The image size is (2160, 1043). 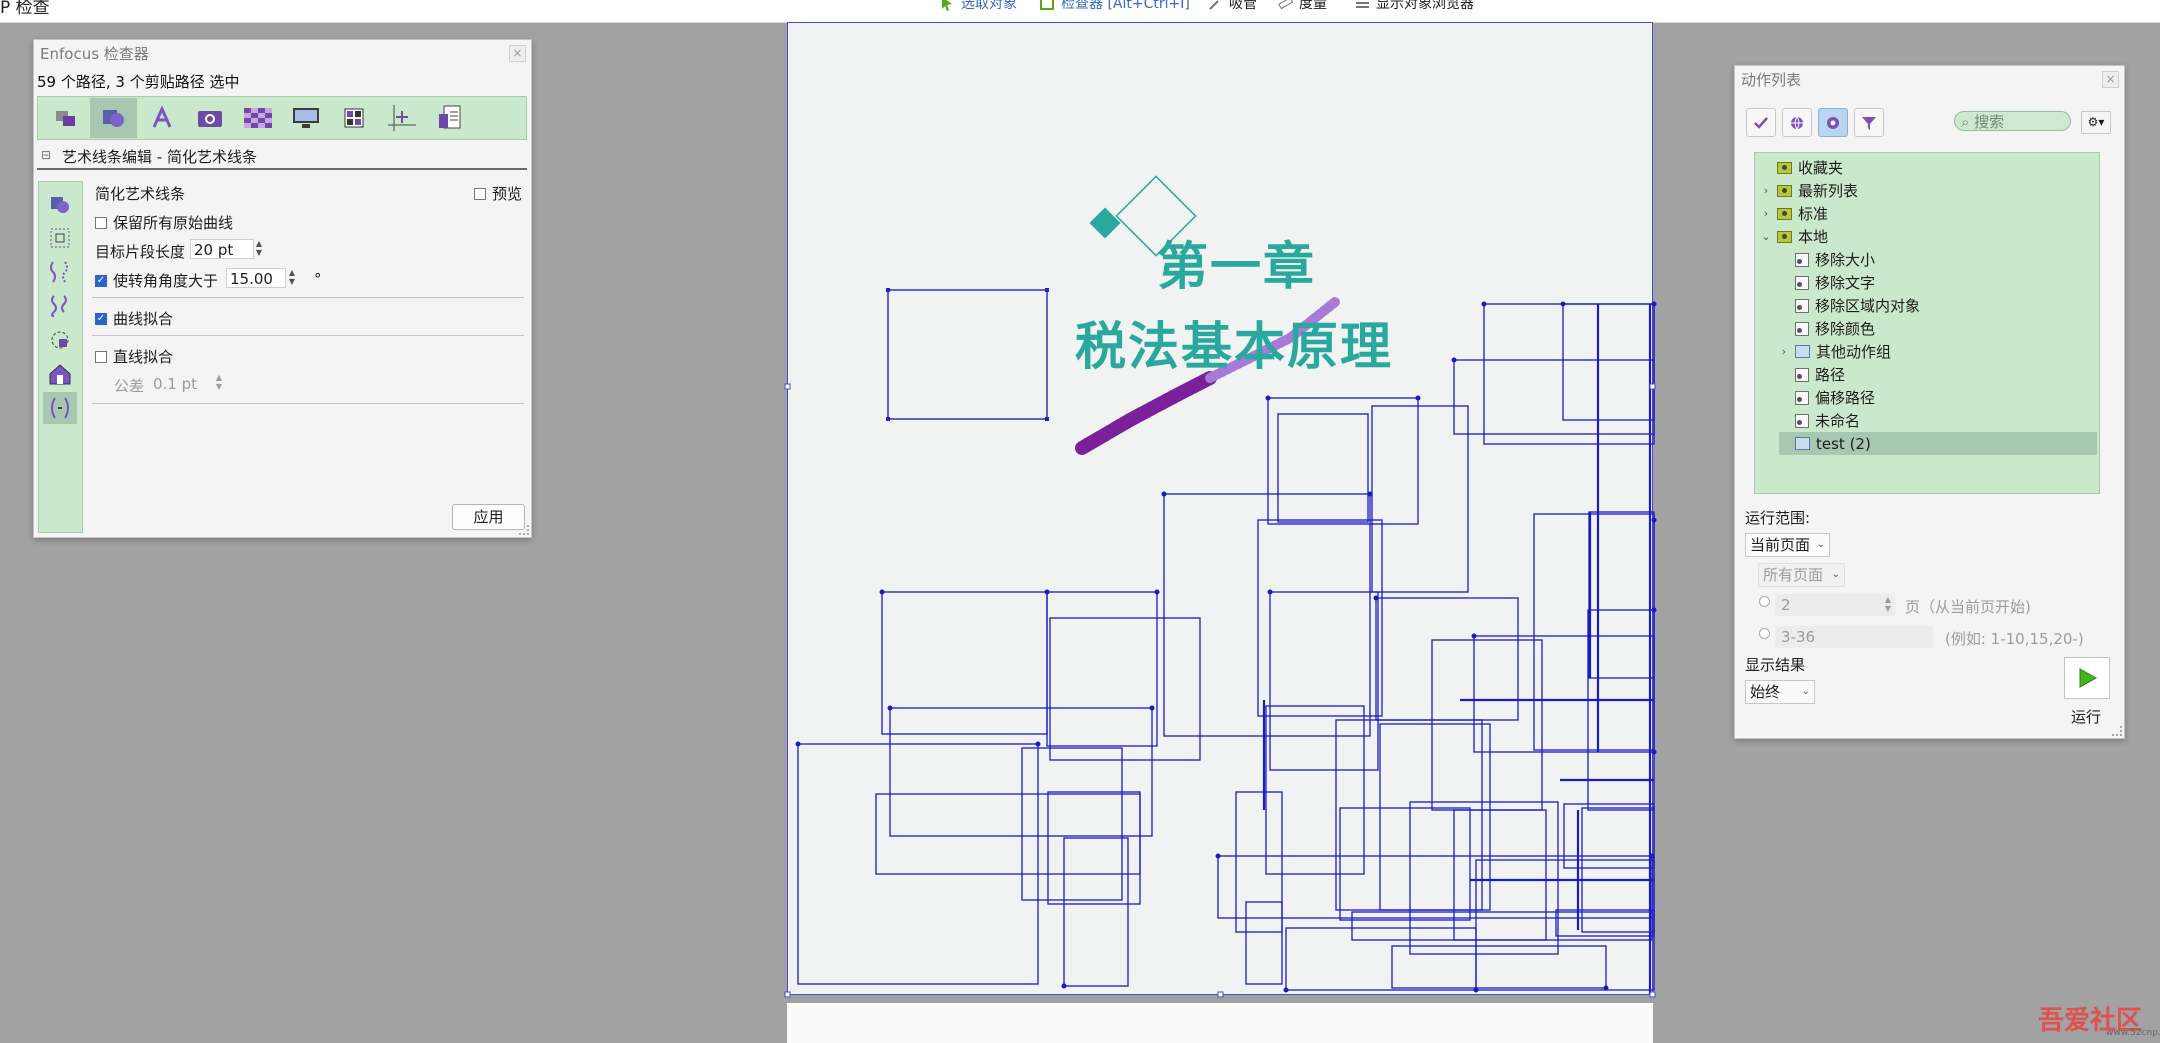 What do you see at coordinates (60, 340) in the screenshot?
I see `side-rotate-button` at bounding box center [60, 340].